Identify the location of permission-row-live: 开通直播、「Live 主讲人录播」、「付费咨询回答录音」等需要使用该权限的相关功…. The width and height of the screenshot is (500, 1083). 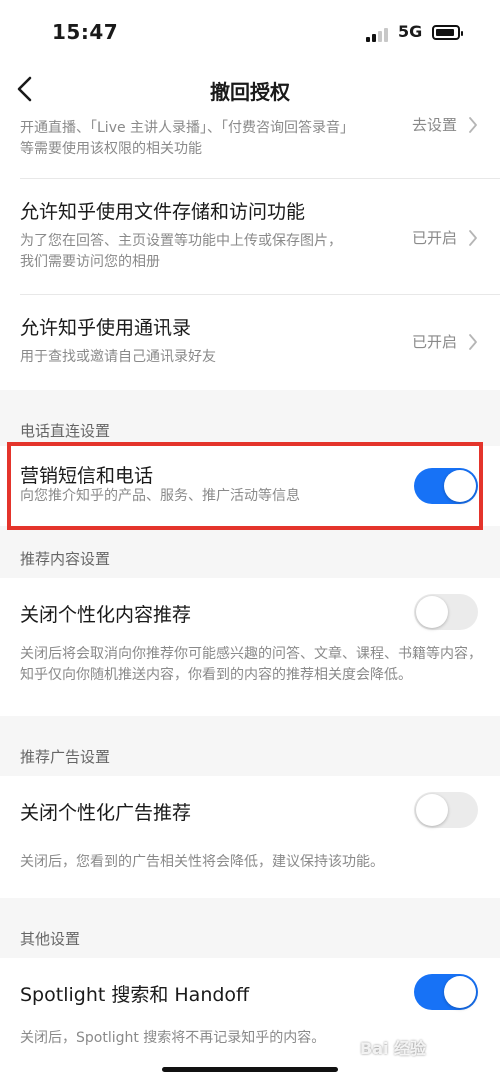
(250, 146).